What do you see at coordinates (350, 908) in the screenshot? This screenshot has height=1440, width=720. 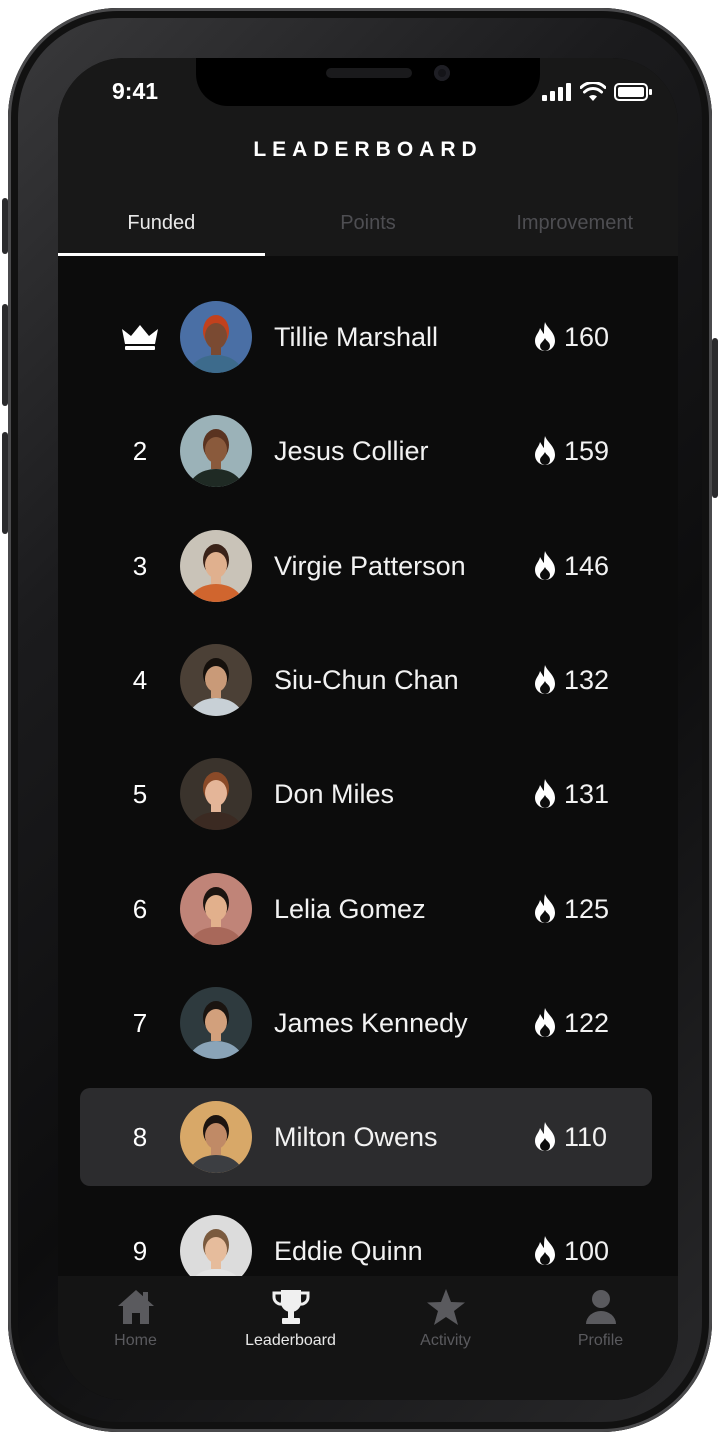 I see `player-name: Lelia Gomez` at bounding box center [350, 908].